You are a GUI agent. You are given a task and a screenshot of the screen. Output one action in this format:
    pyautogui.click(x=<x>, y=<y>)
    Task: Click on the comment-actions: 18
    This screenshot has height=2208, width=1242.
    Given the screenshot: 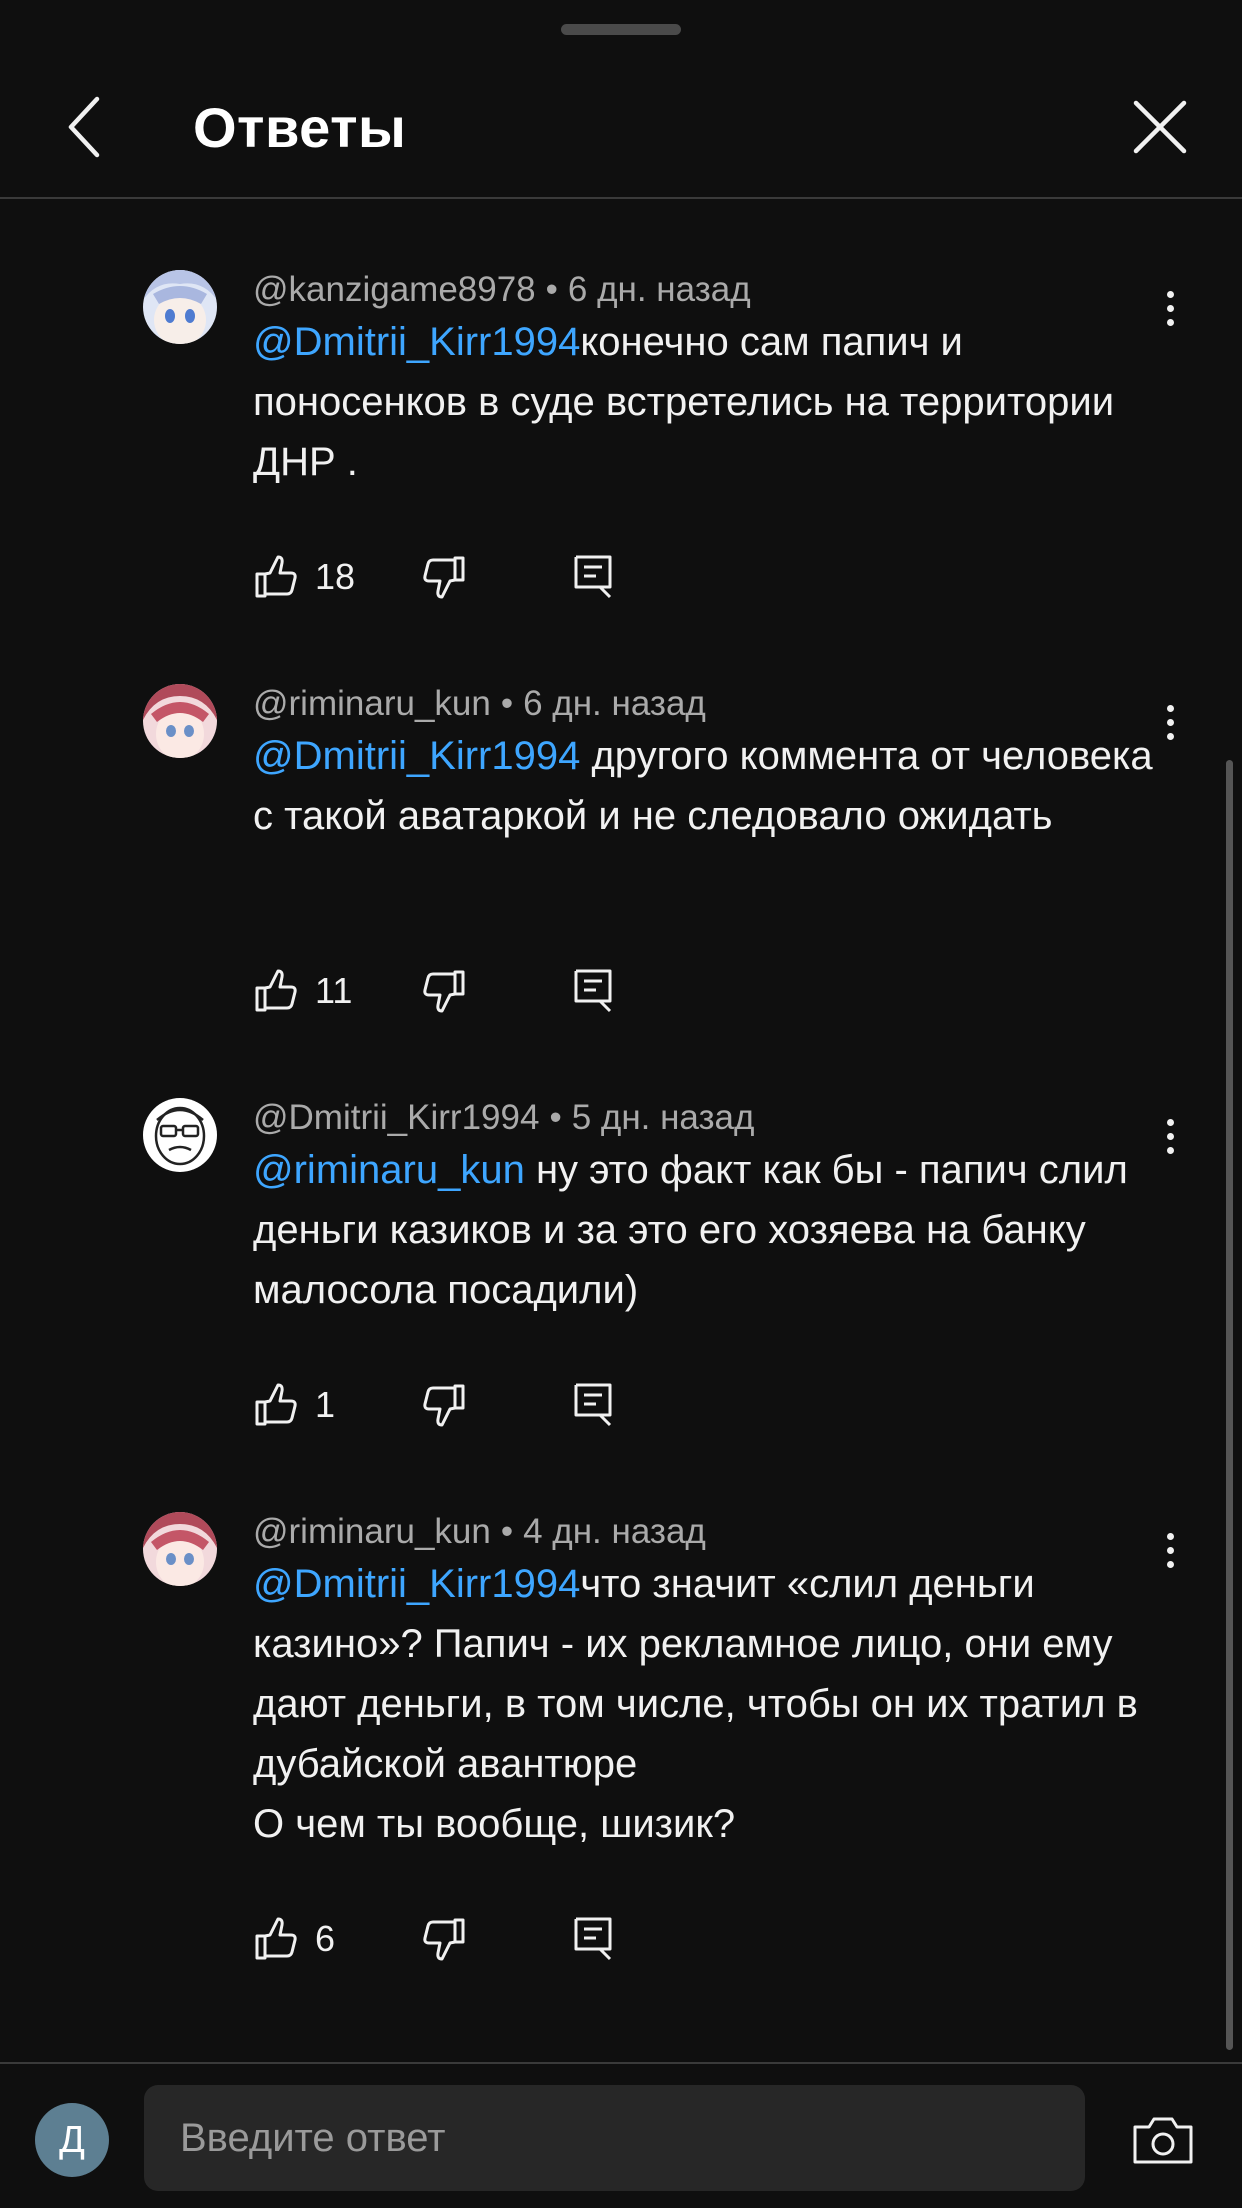 What is the action you would take?
    pyautogui.click(x=463, y=577)
    